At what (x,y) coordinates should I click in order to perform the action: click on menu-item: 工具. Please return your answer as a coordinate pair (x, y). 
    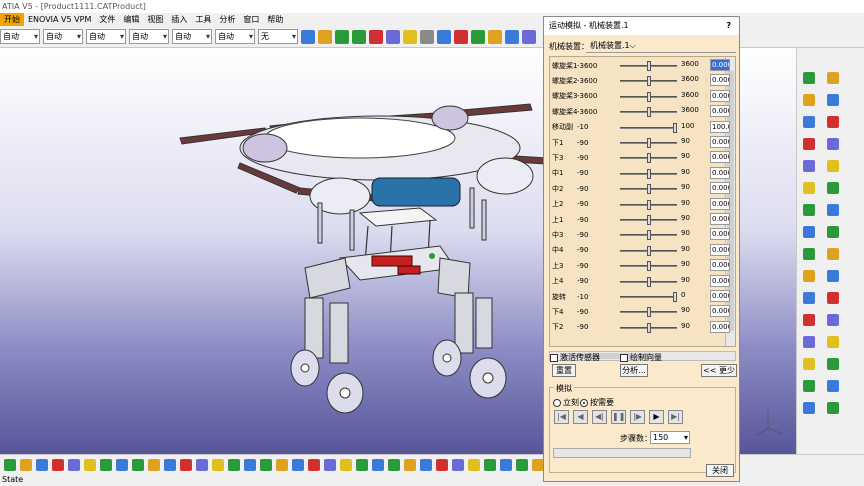
    Looking at the image, I should click on (203, 19).